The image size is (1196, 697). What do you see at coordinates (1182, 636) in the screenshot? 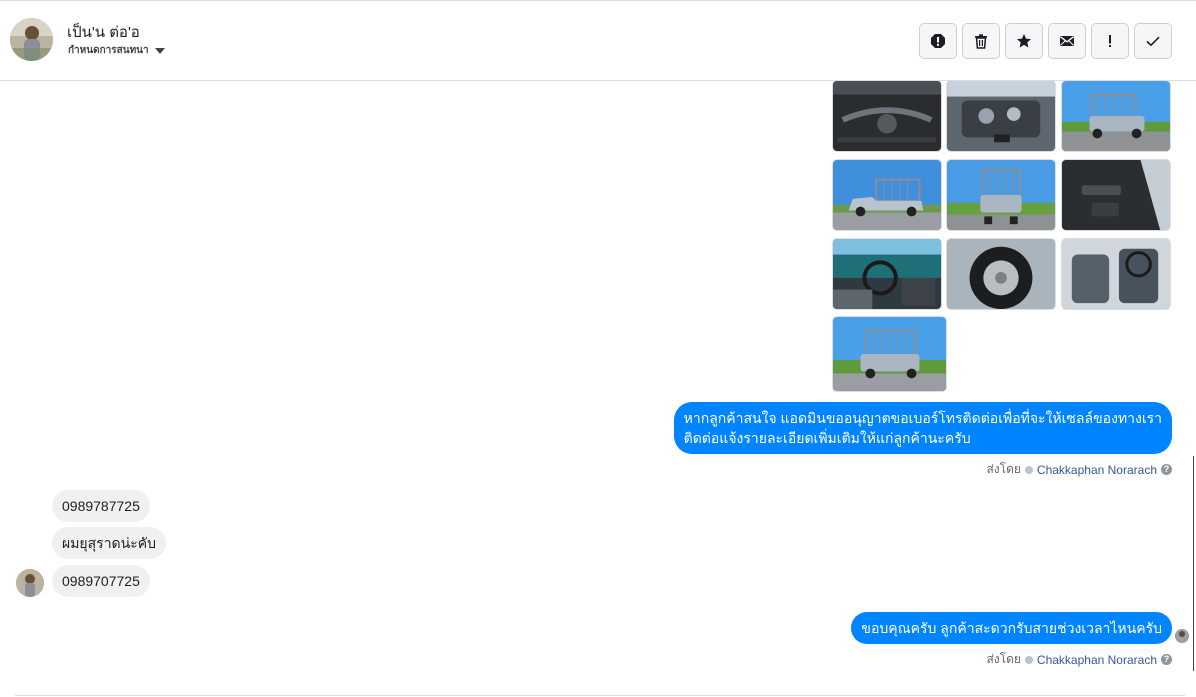
I see `seen-avatar` at bounding box center [1182, 636].